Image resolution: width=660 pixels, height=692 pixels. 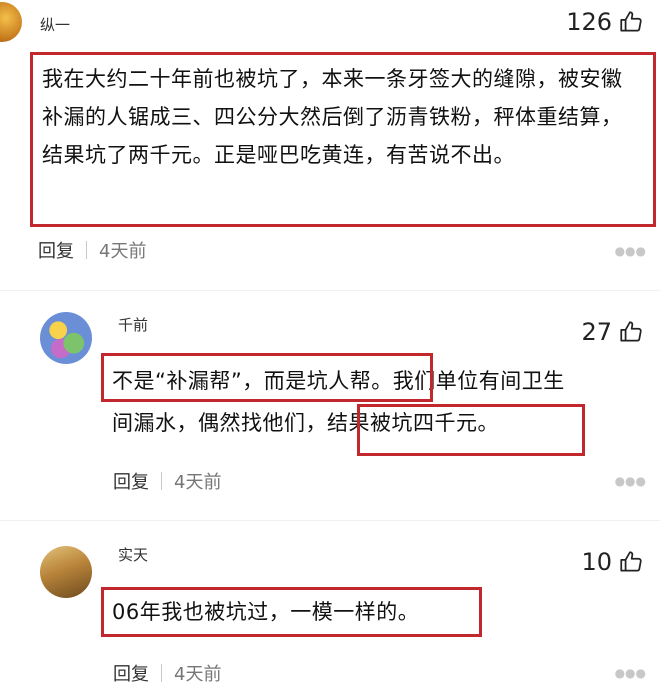 I want to click on like-button: 10, so click(x=612, y=562).